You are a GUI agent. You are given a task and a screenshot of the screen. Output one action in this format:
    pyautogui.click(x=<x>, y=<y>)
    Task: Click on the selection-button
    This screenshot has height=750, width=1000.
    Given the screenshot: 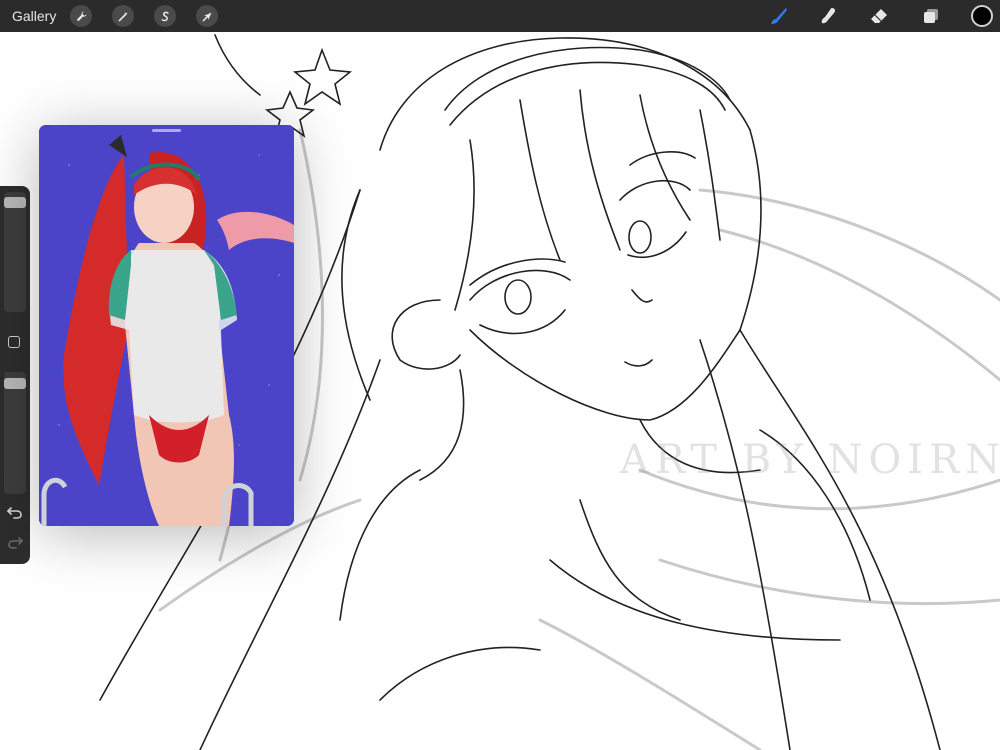 What is the action you would take?
    pyautogui.click(x=165, y=16)
    